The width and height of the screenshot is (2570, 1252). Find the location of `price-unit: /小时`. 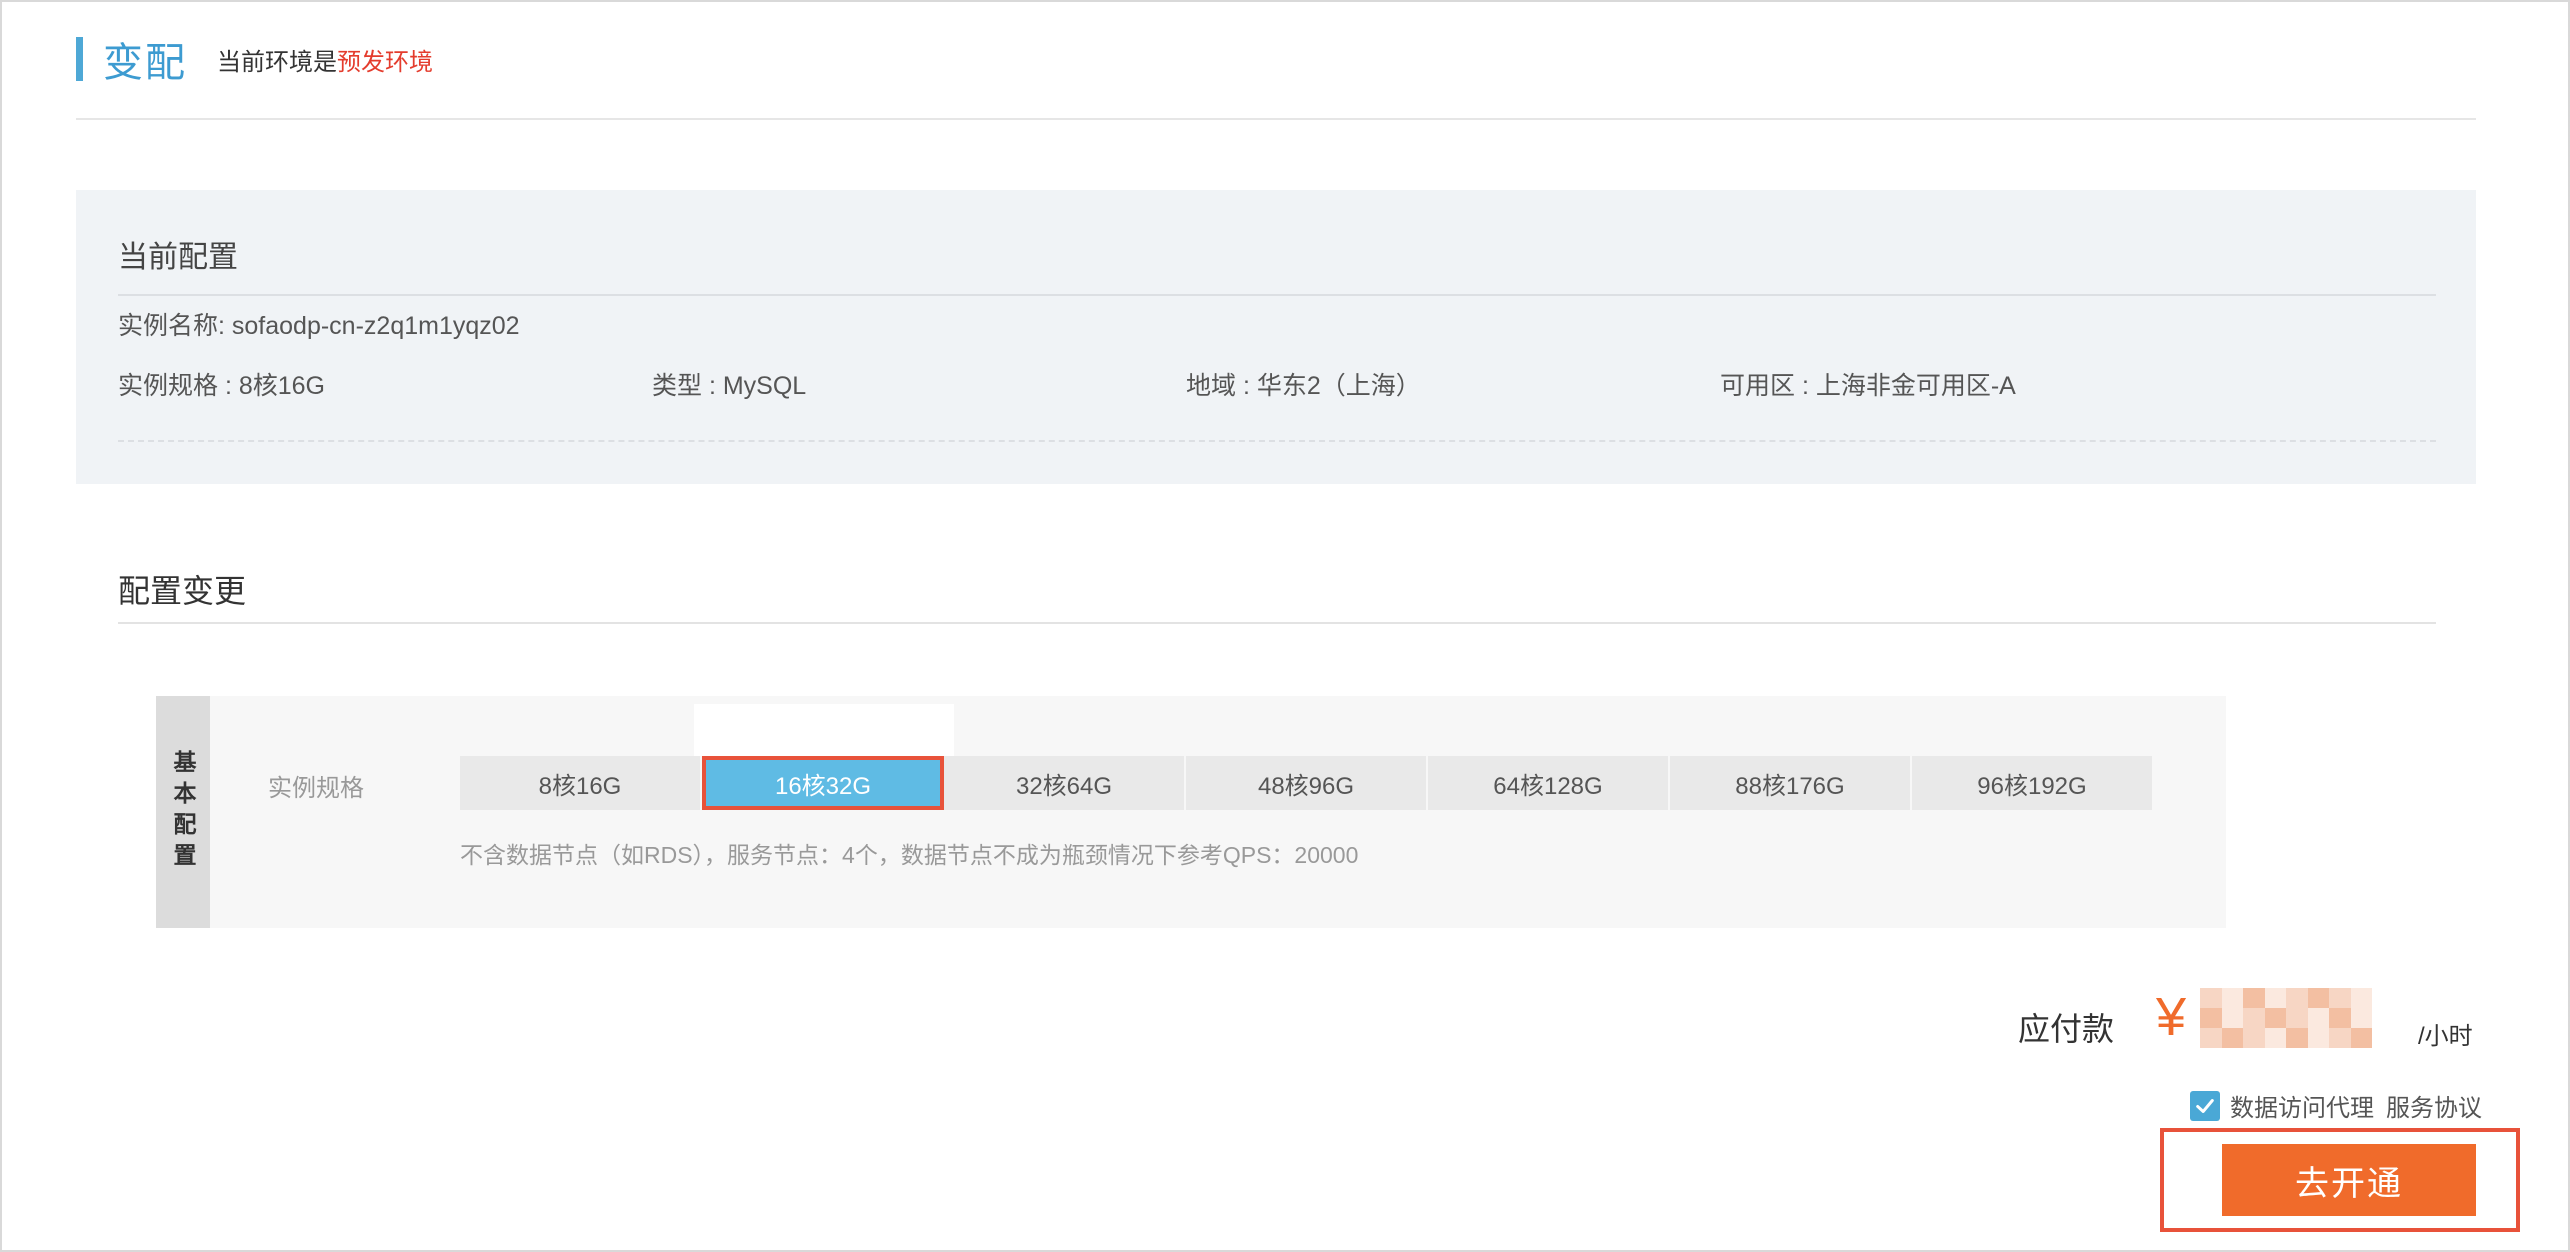

price-unit: /小时 is located at coordinates (2445, 1036).